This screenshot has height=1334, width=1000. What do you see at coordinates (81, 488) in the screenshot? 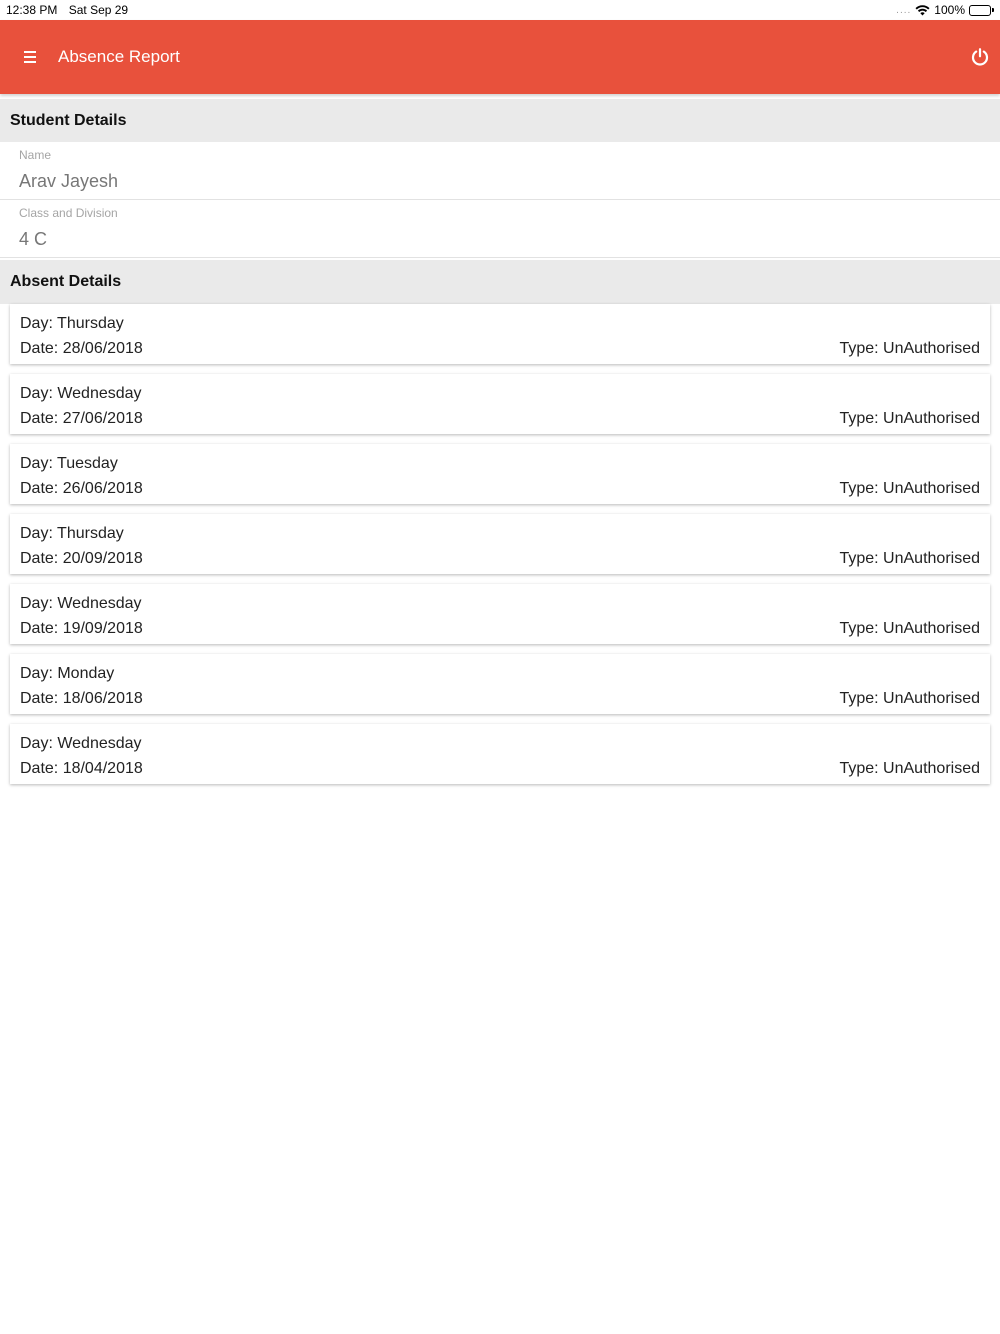
I see `absence-date: Date: 26/06/2018` at bounding box center [81, 488].